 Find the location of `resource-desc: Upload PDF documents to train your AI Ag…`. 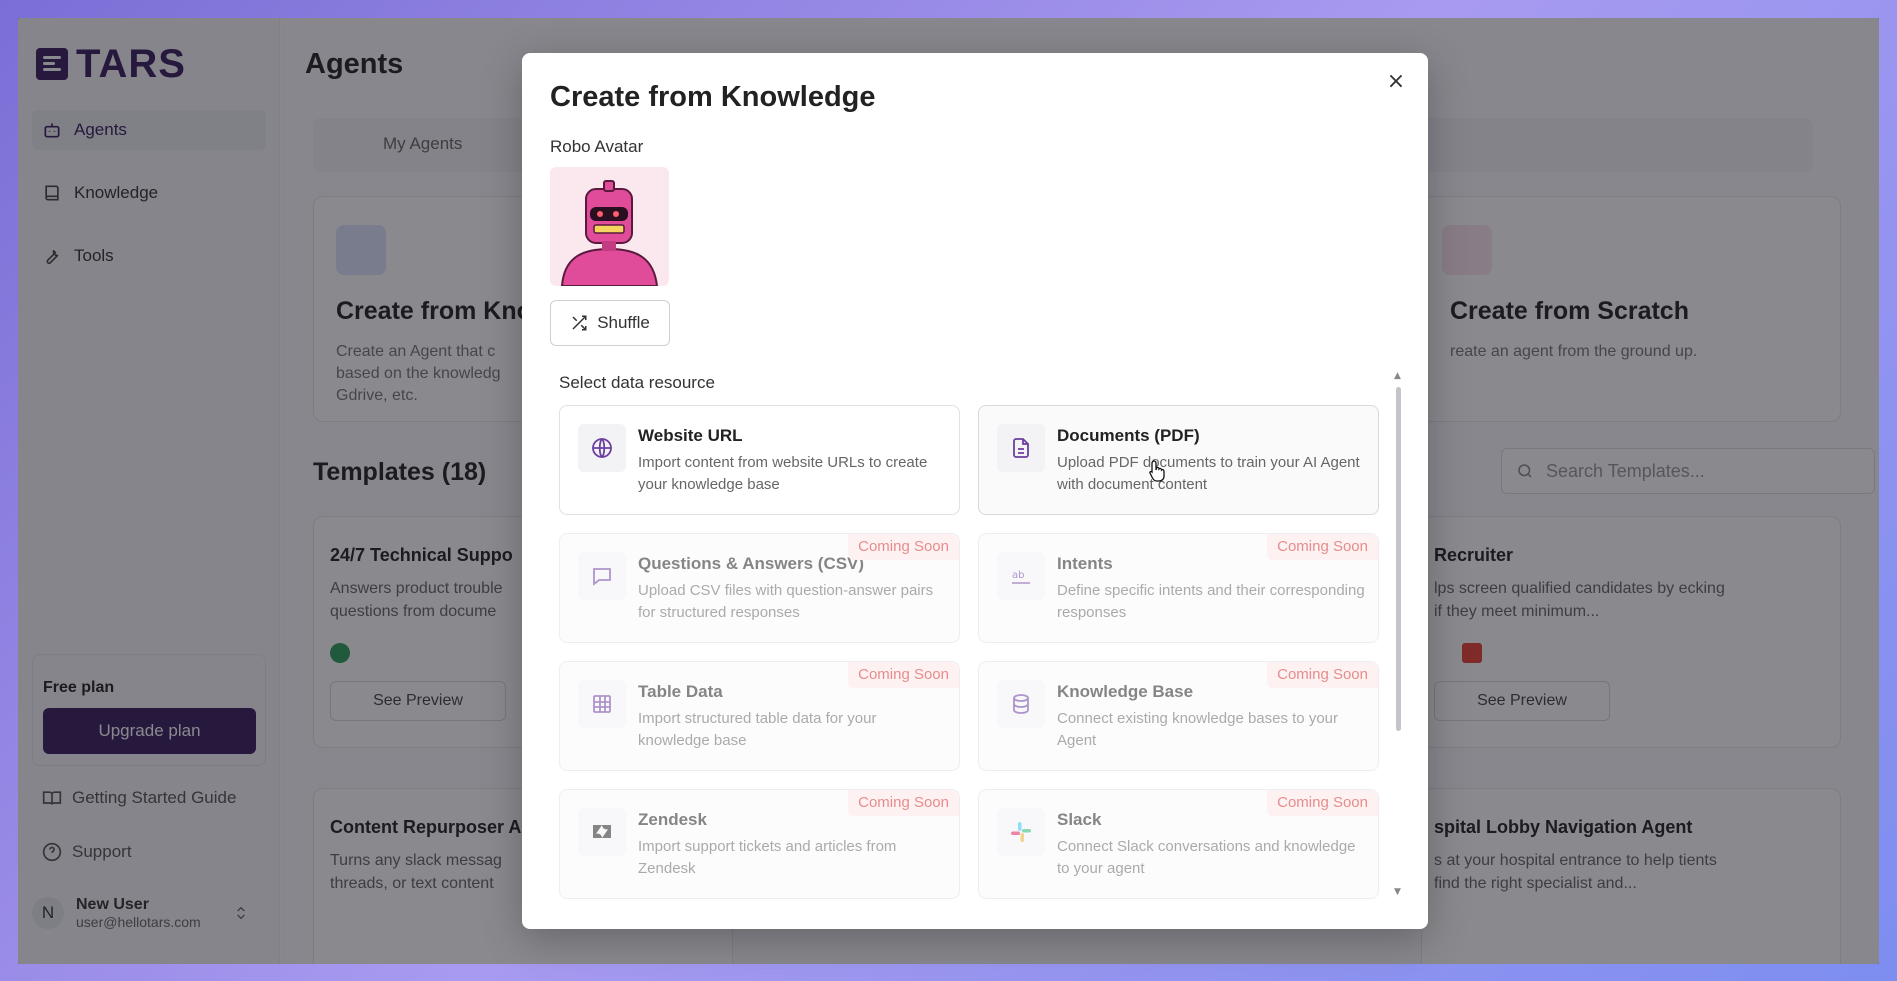

resource-desc: Upload PDF documents to train your AI Ag… is located at coordinates (1208, 473).